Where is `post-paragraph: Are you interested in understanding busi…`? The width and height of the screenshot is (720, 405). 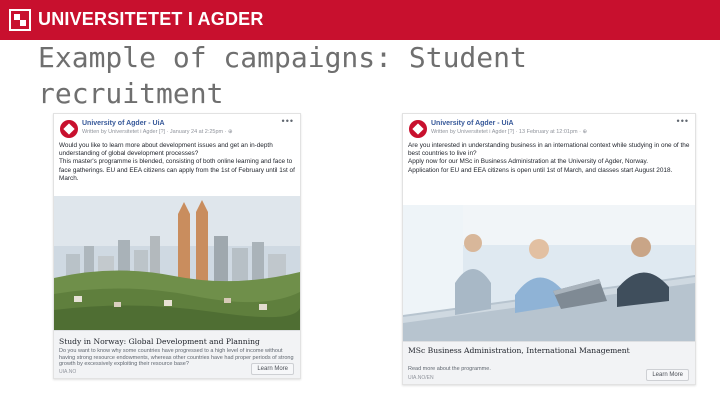
post-paragraph: Are you interested in understanding busi… is located at coordinates (549, 150).